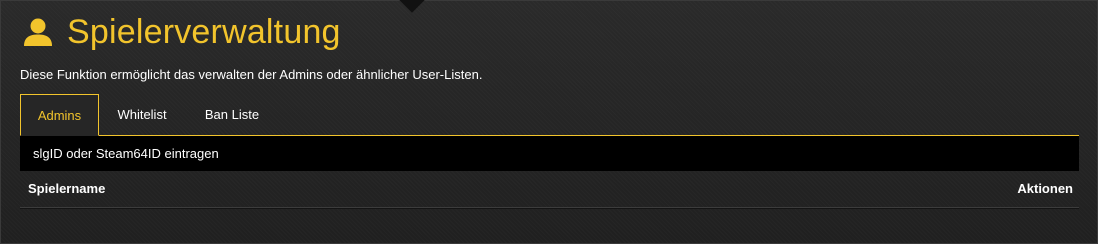 This screenshot has height=244, width=1098. What do you see at coordinates (59, 115) in the screenshot?
I see `tab-admins: Admins` at bounding box center [59, 115].